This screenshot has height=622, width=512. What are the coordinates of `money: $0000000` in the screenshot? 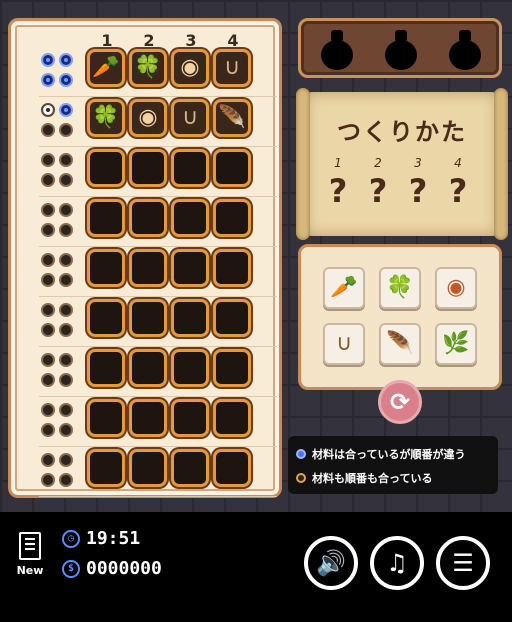 It's located at (112, 568).